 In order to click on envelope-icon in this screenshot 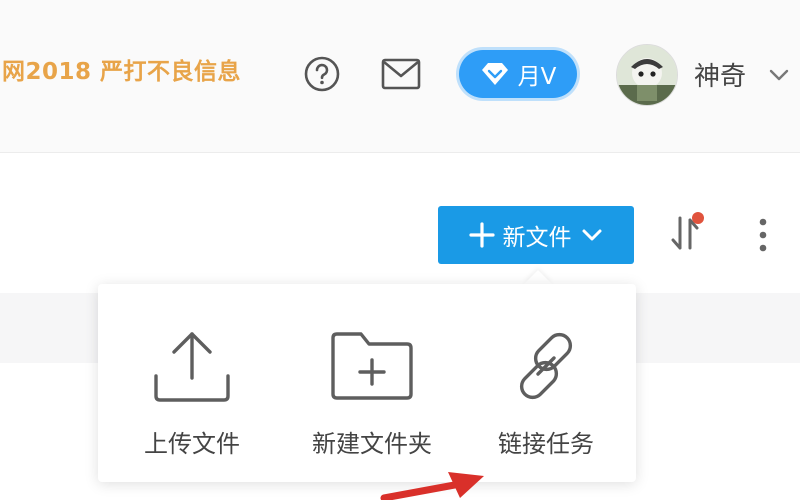, I will do `click(401, 74)`.